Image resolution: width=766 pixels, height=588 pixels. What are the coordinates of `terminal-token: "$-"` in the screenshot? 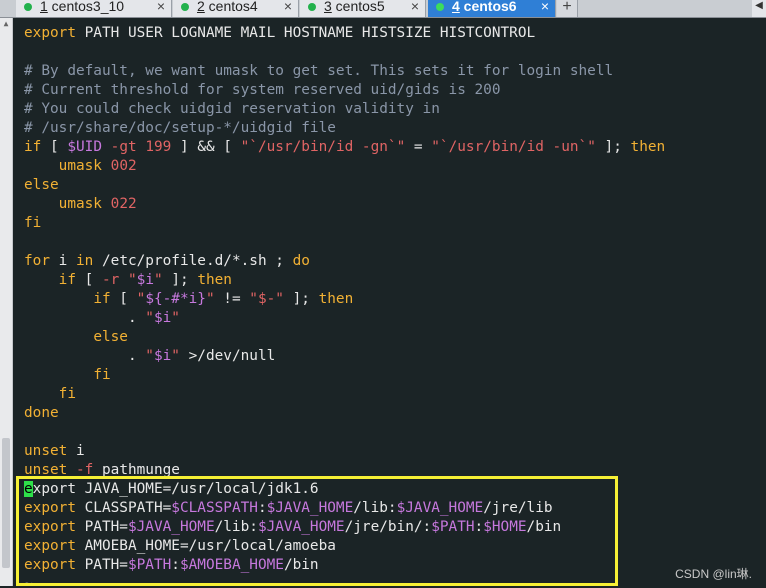 It's located at (266, 299).